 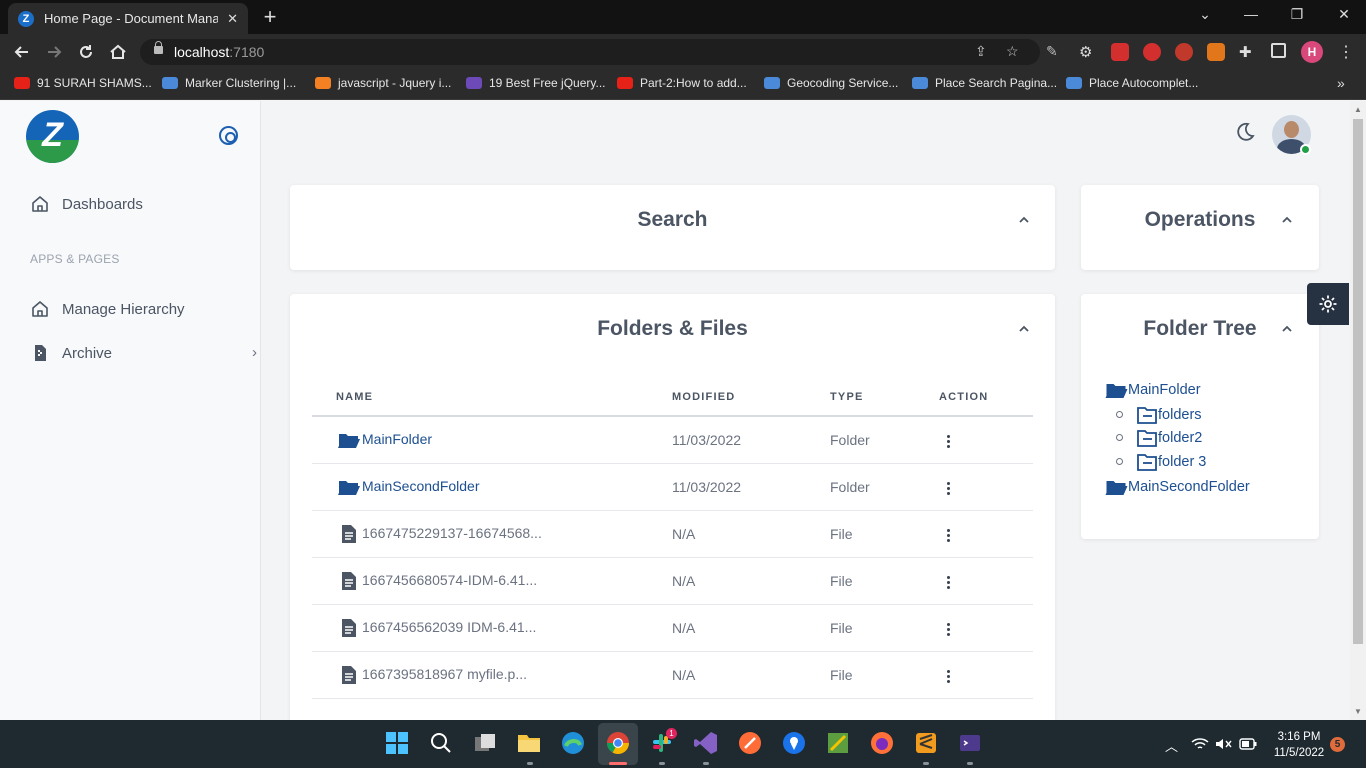 I want to click on close-window-button: ✕, so click(x=1344, y=14).